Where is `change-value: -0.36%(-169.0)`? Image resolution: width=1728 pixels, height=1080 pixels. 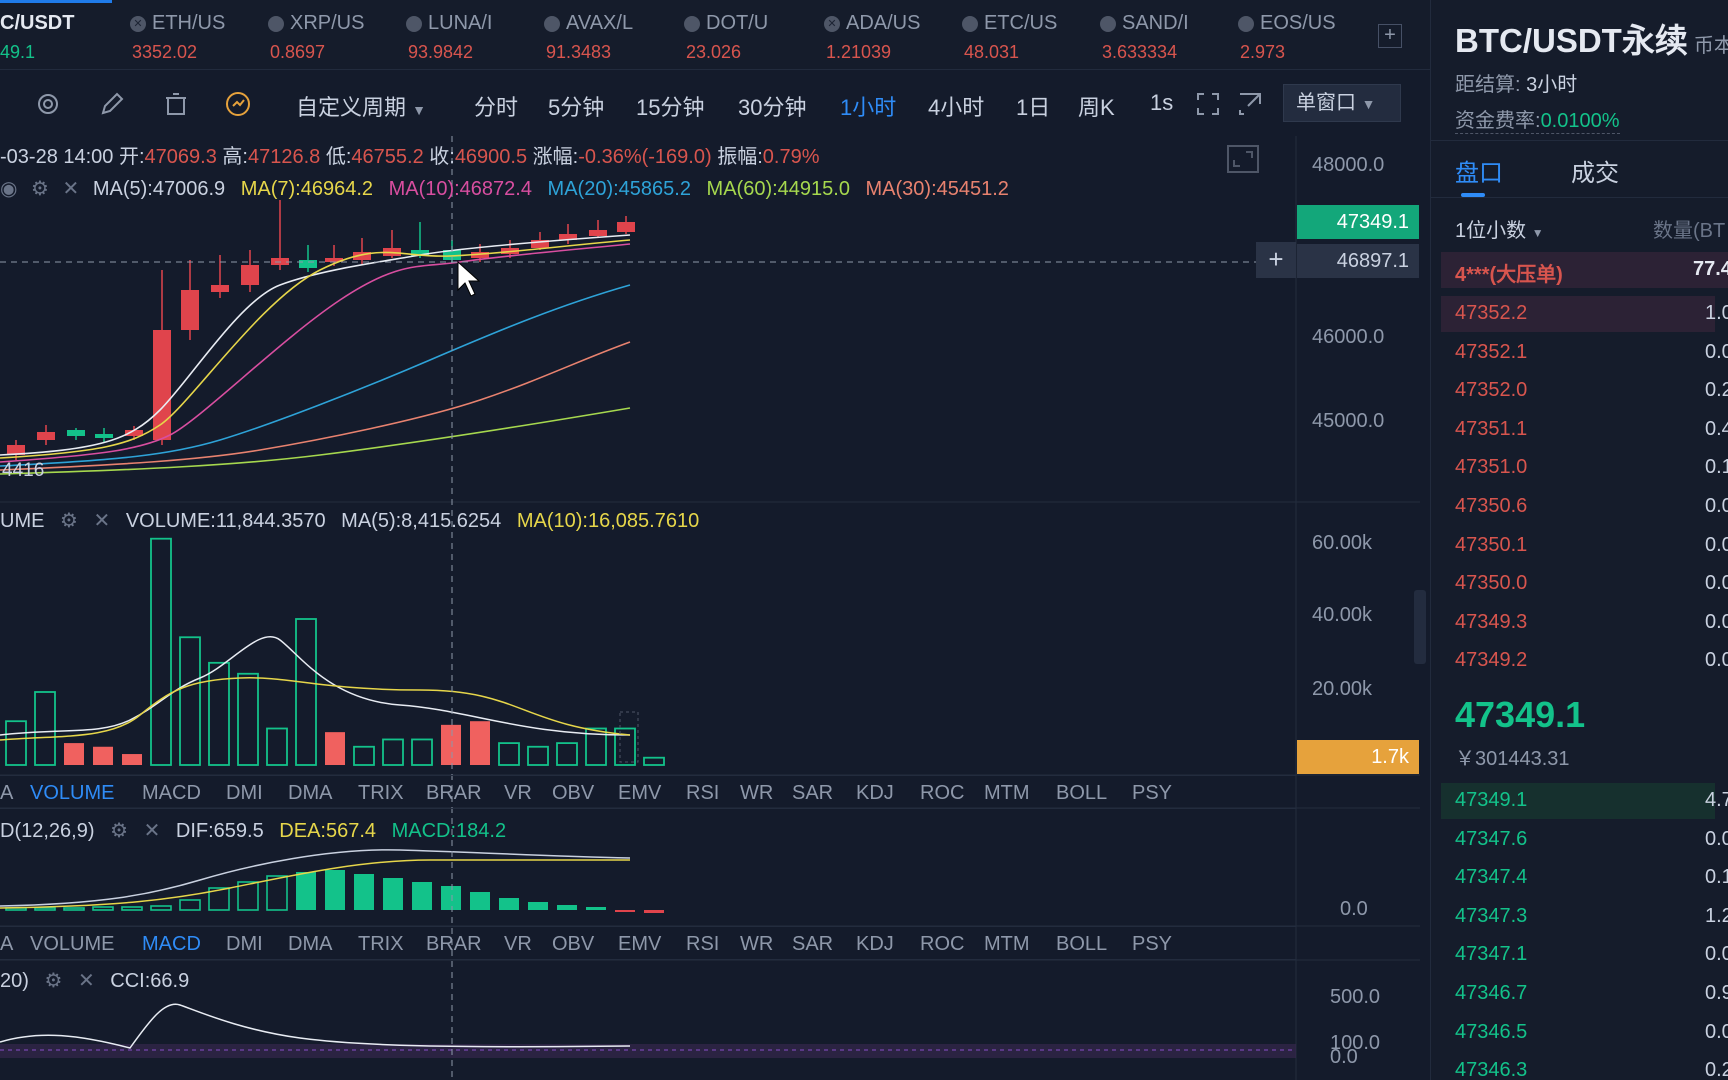
change-value: -0.36%(-169.0) is located at coordinates (645, 157).